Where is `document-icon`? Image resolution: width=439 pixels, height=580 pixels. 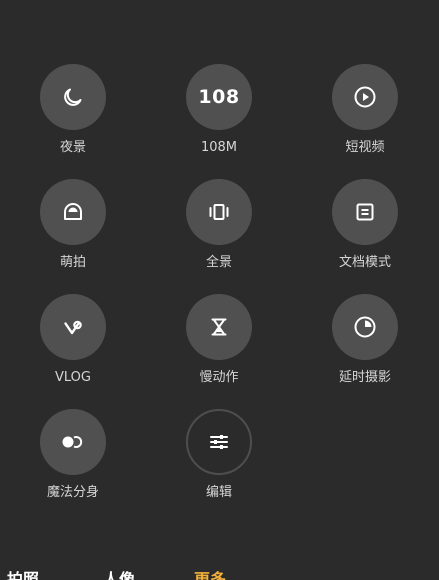
document-icon is located at coordinates (365, 212).